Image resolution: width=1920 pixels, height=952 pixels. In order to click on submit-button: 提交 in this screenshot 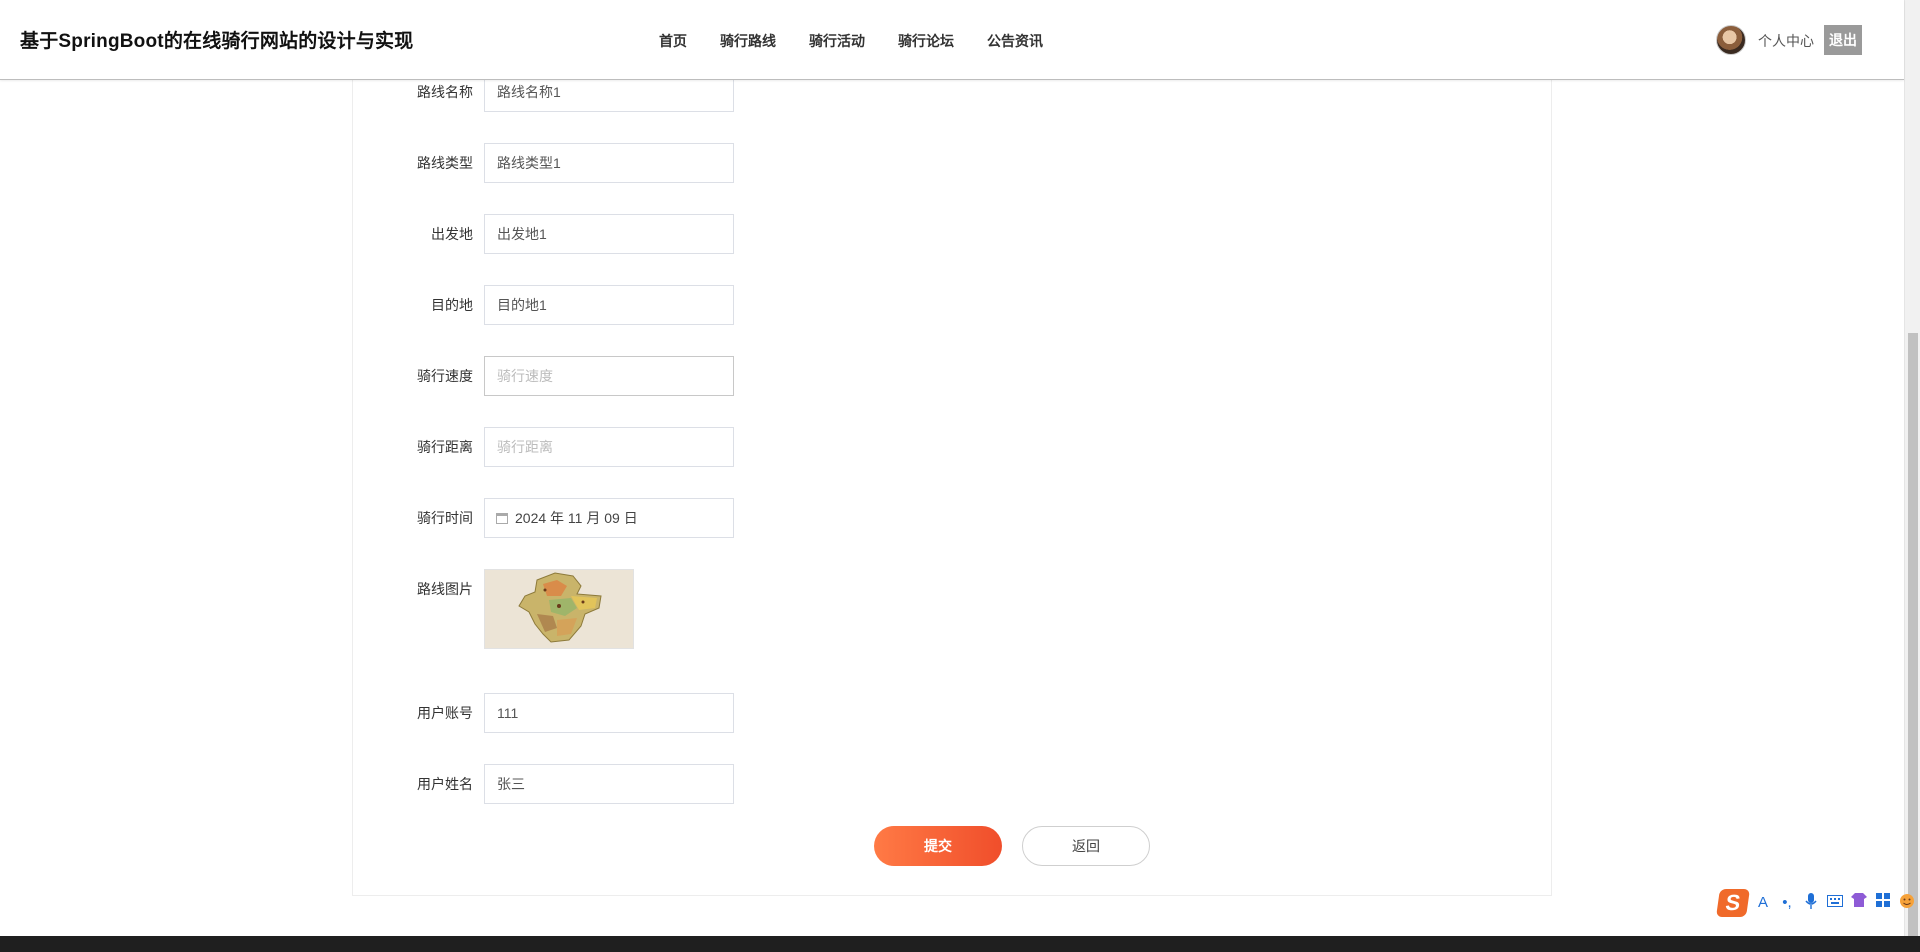, I will do `click(938, 846)`.